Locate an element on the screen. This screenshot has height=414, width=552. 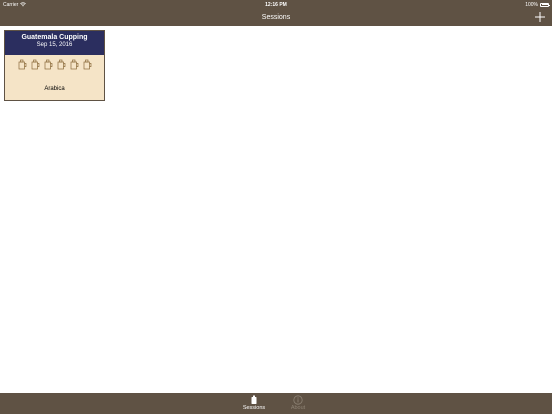
session-card: Guatemala Cupping Sep 15, 2016 Arabica is located at coordinates (54, 65).